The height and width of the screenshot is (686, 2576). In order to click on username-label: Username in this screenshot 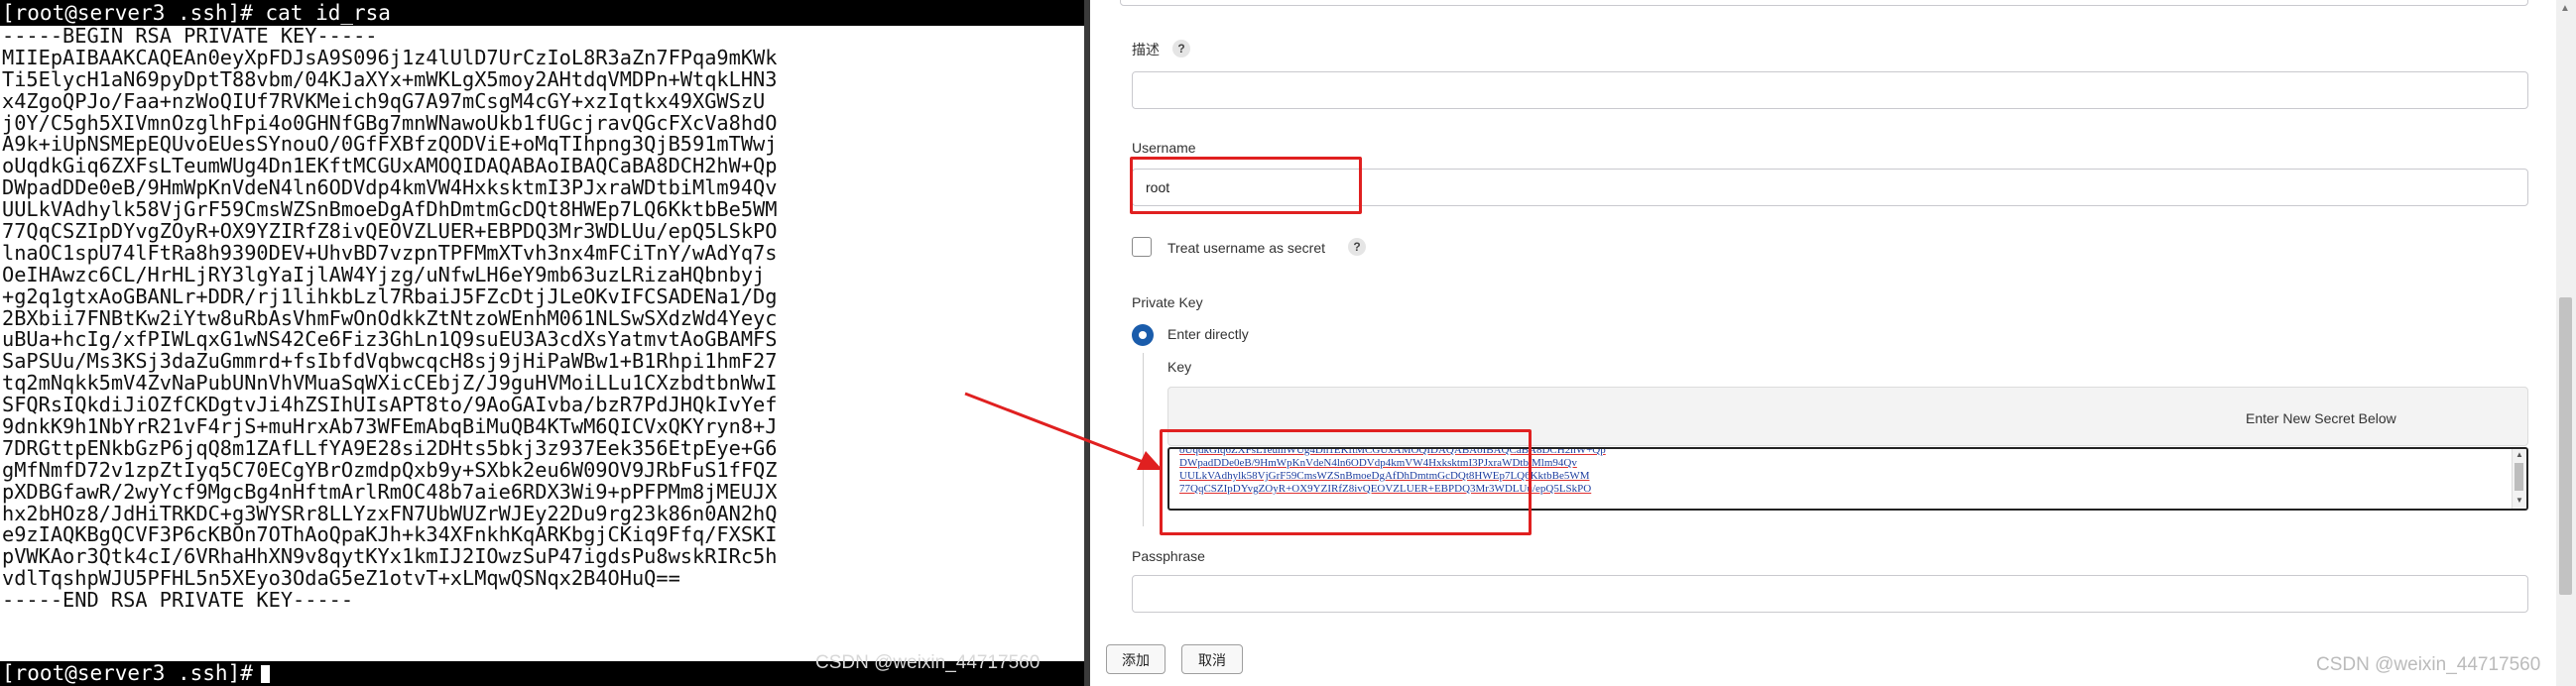, I will do `click(1164, 148)`.